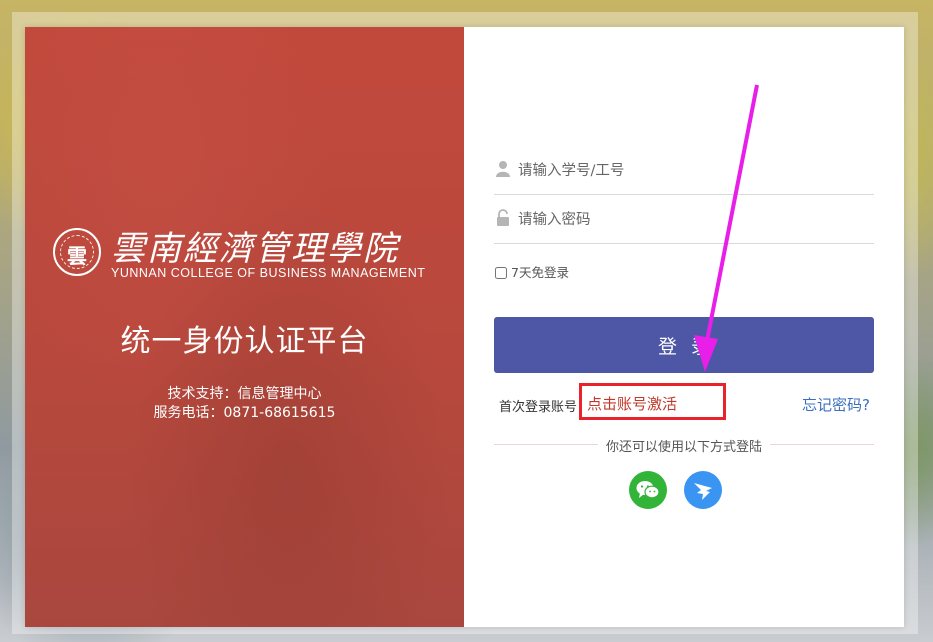 This screenshot has width=933, height=642. Describe the element at coordinates (726, 228) in the screenshot. I see `annotation-arrow` at that location.